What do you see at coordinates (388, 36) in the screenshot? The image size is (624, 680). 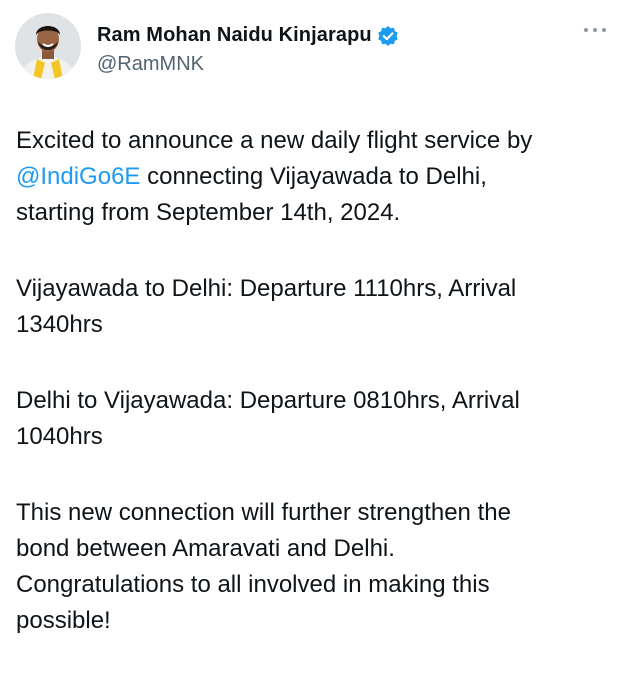 I see `verified-badge-icon` at bounding box center [388, 36].